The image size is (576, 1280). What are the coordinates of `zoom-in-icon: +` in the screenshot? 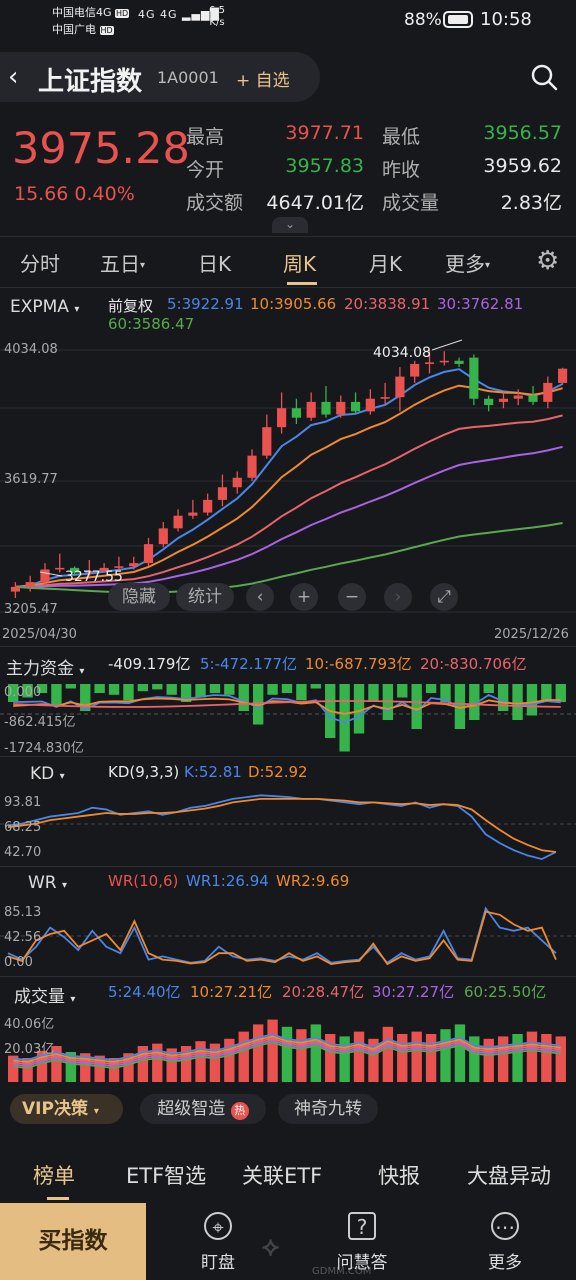 It's located at (304, 597).